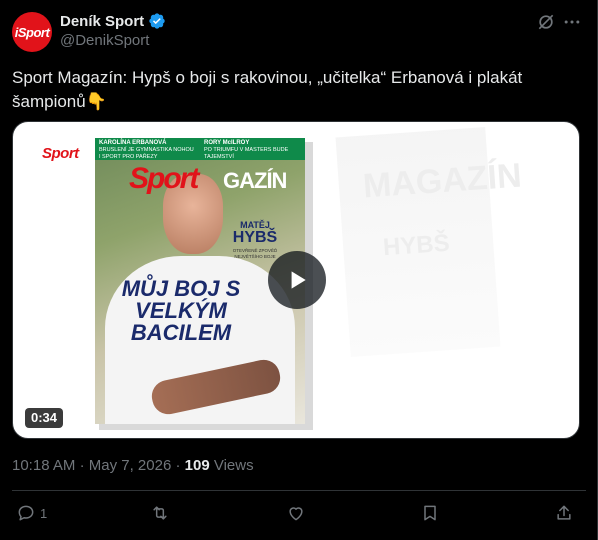 This screenshot has width=598, height=540. What do you see at coordinates (572, 22) in the screenshot?
I see `more-options-icon` at bounding box center [572, 22].